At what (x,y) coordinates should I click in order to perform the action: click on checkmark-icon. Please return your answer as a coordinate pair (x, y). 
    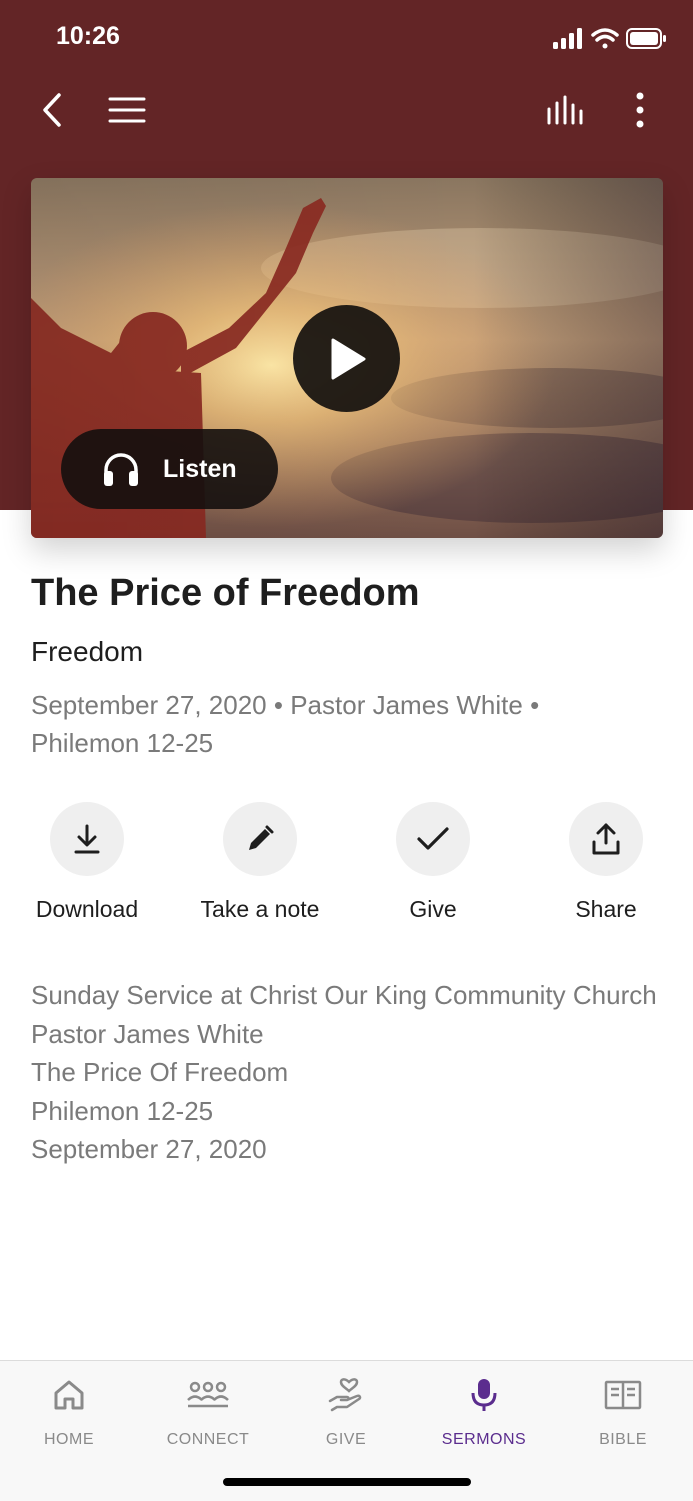
    Looking at the image, I should click on (433, 839).